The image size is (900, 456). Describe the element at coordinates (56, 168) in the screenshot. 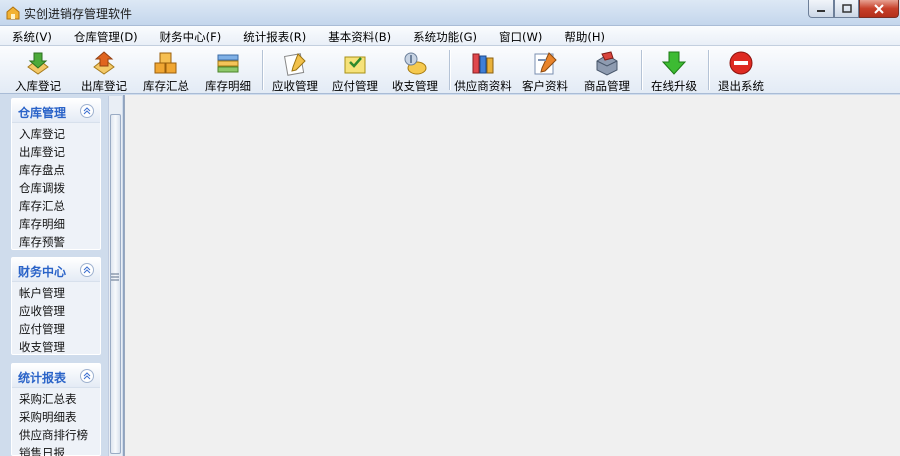

I see `nav-item-inventory-count: 库存盘点` at that location.